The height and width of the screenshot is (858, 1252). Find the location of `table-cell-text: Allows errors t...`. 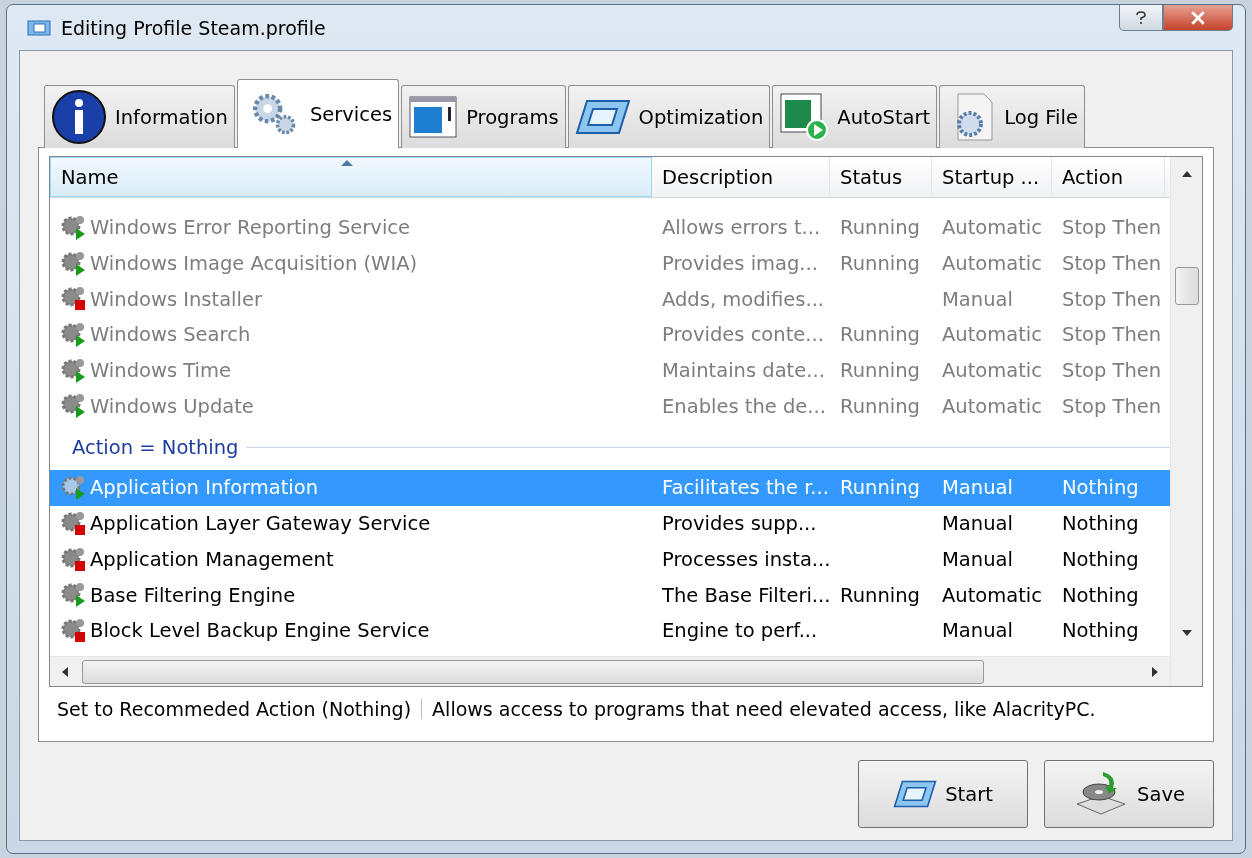

table-cell-text: Allows errors t... is located at coordinates (741, 228).